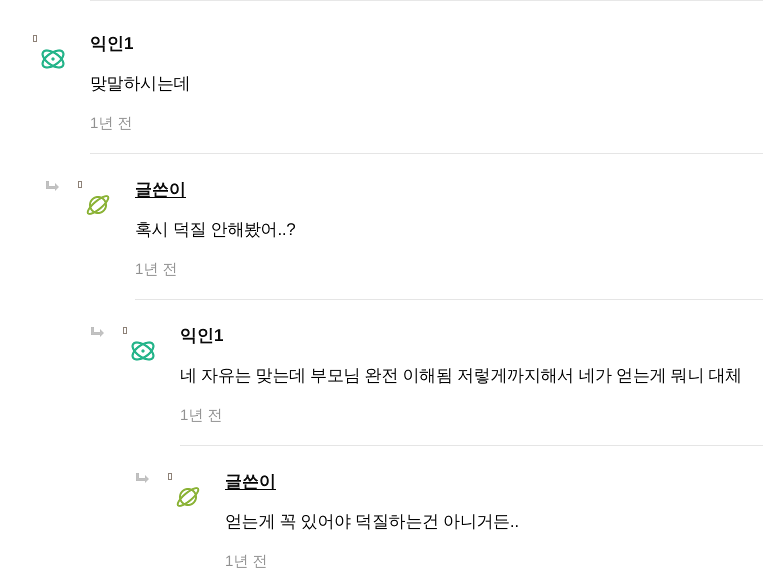 The image size is (763, 585). I want to click on comment-text: 네 자유는 맞는데 부모님 완전 이해됨 저렇게까지해서 네가 얻는게 뭐니 대체, so click(461, 376).